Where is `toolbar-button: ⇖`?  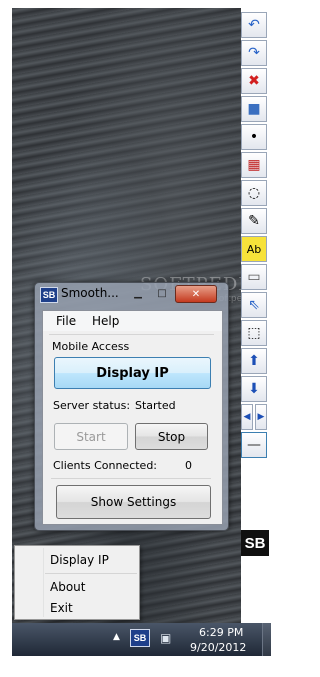 toolbar-button: ⇖ is located at coordinates (254, 305).